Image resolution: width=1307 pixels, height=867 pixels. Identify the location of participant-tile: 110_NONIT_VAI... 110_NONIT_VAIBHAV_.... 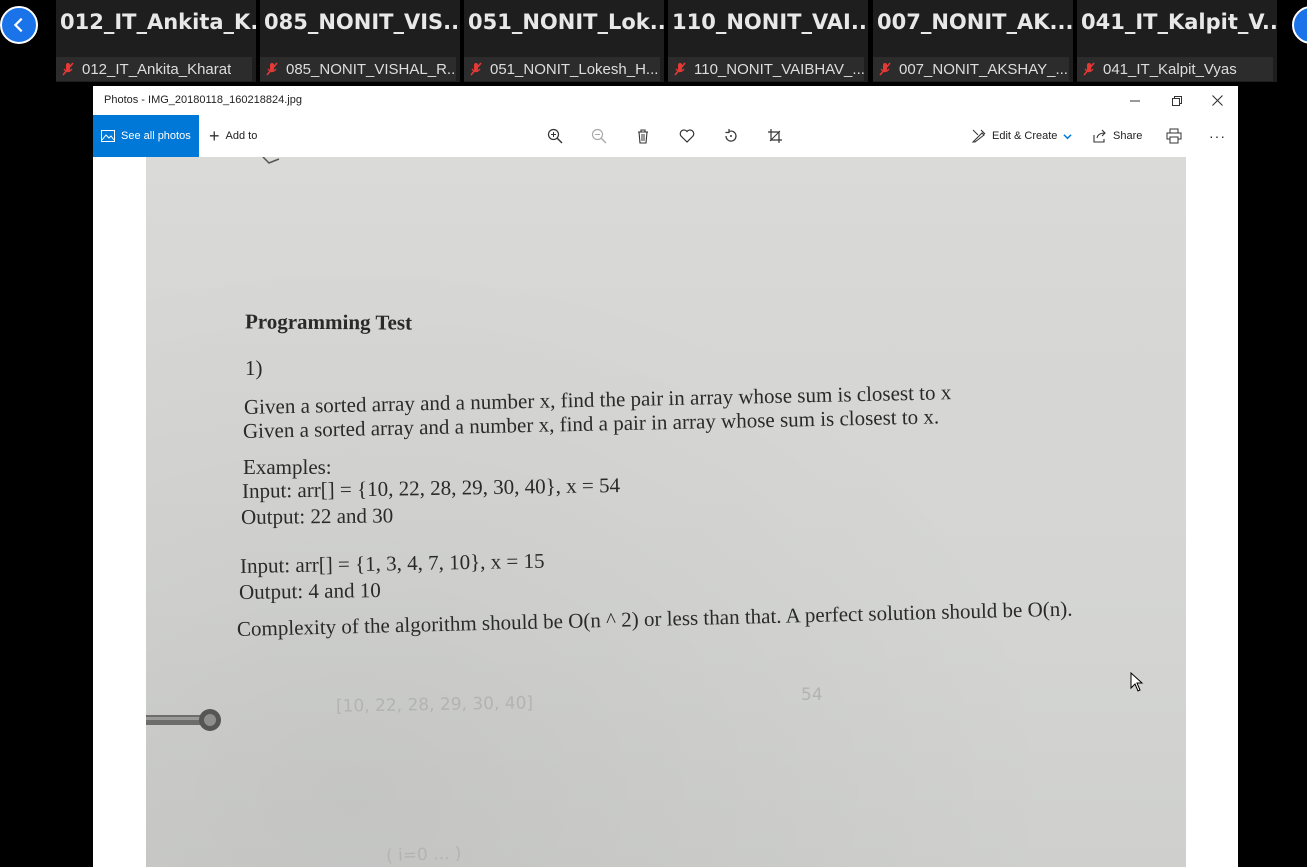
(768, 41).